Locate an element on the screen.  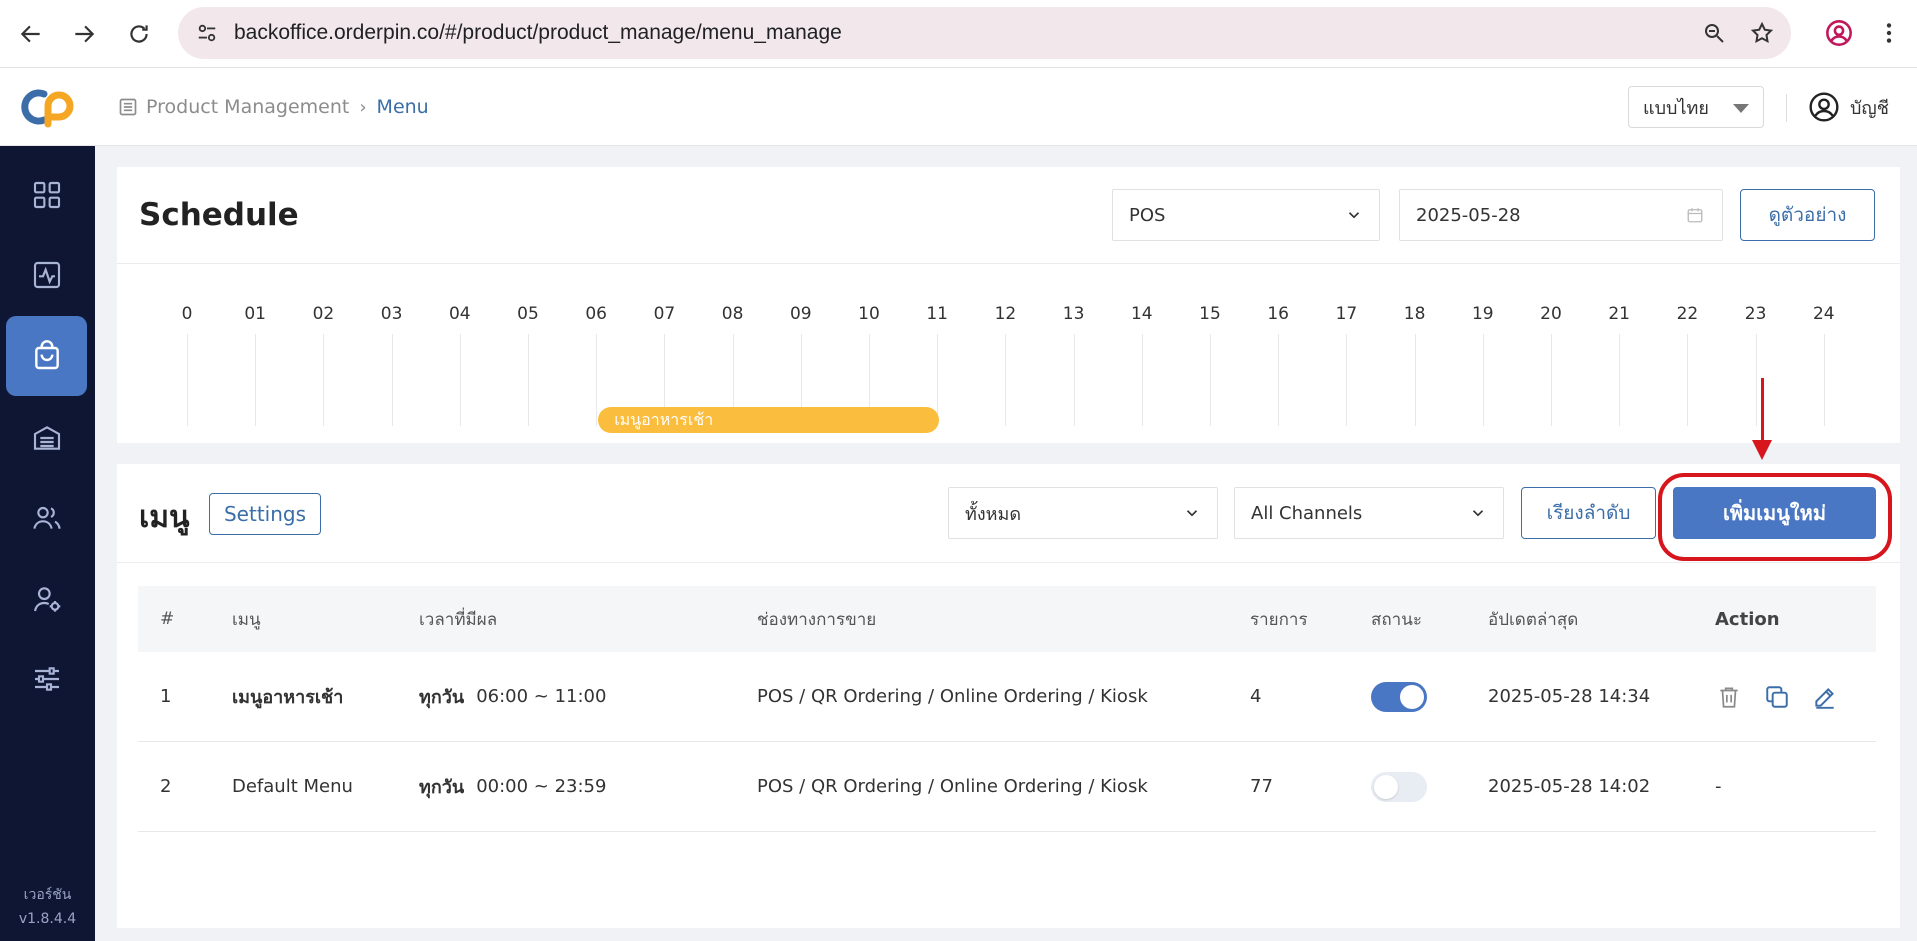
calendar-icon is located at coordinates (1695, 215).